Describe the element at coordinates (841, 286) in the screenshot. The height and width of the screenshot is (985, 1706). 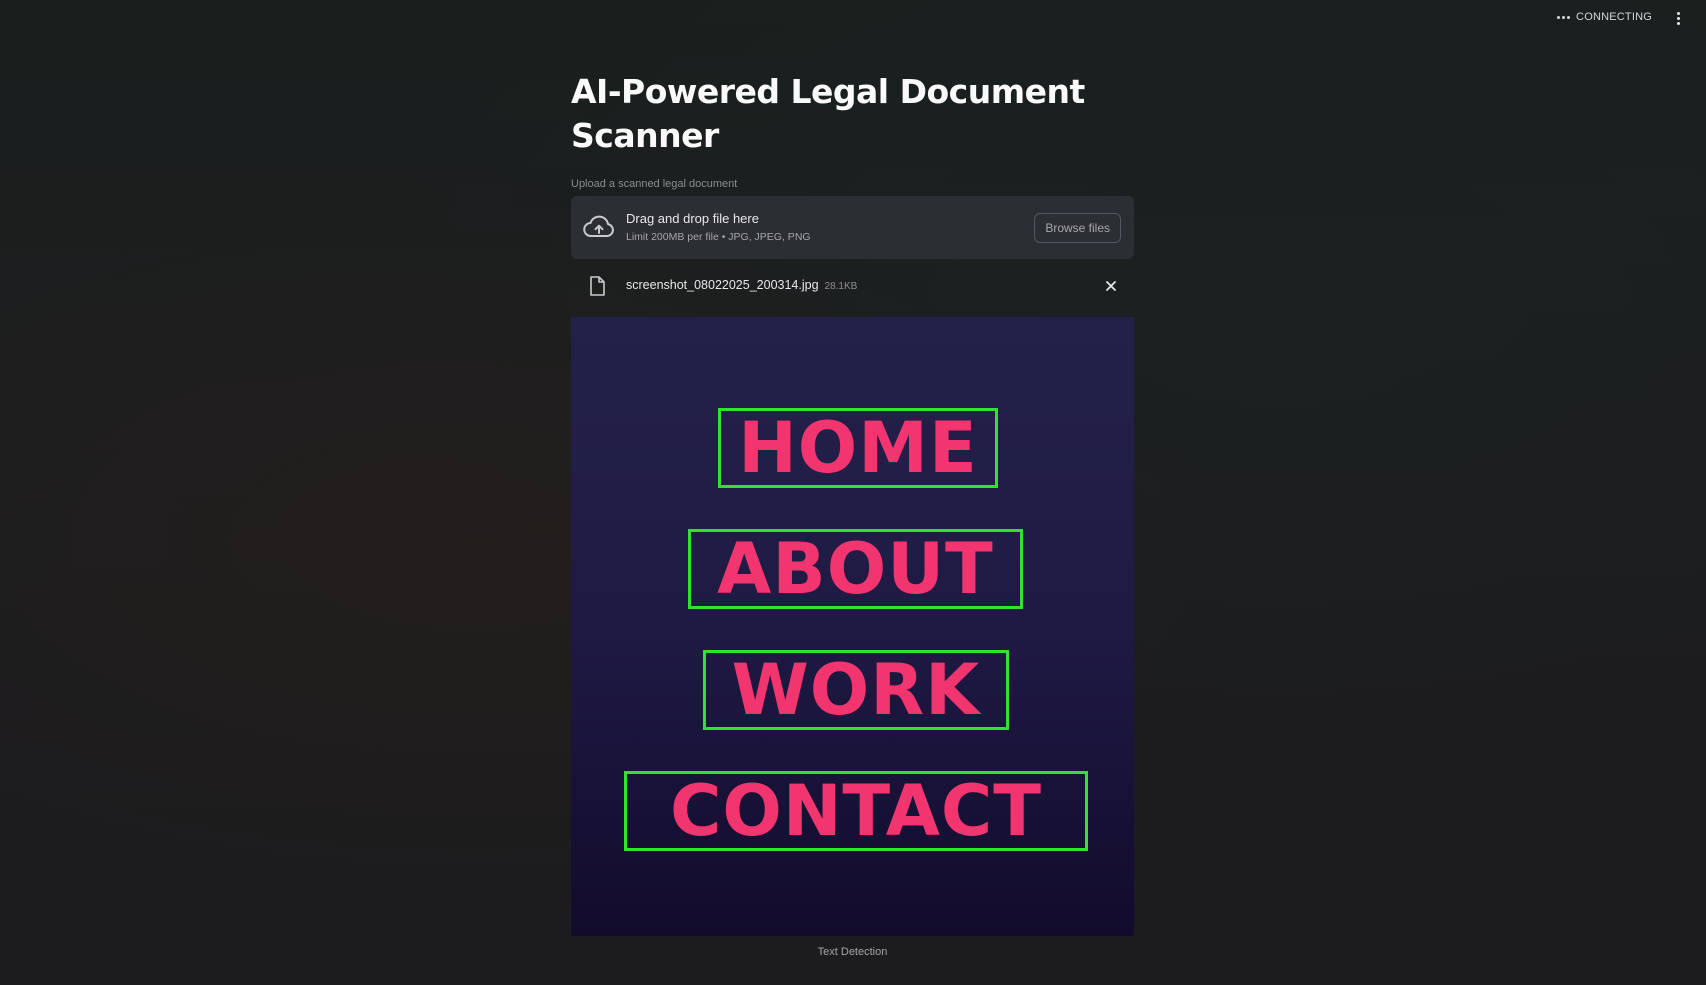
I see `file-size: 28.1KB` at that location.